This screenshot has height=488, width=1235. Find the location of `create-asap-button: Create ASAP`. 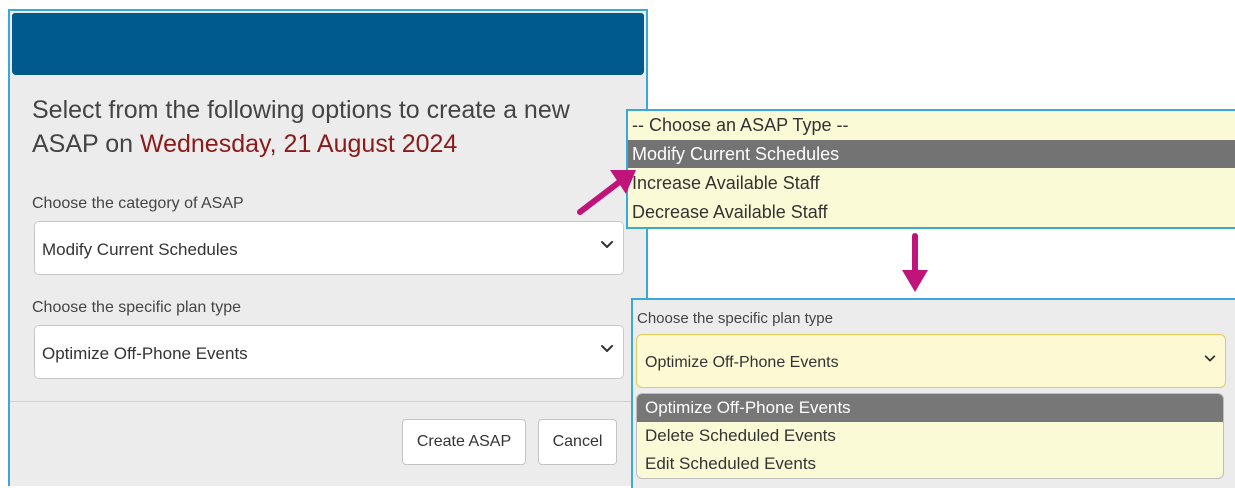

create-asap-button: Create ASAP is located at coordinates (464, 442).